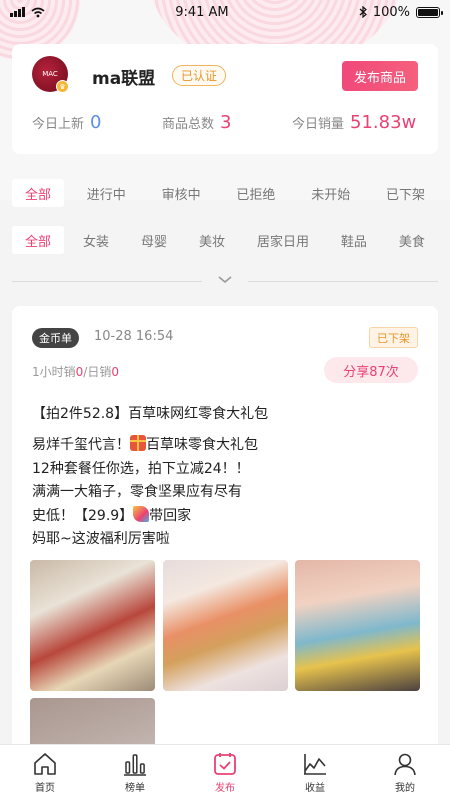  I want to click on body-line: 易烊千玺代言！, so click(81, 445).